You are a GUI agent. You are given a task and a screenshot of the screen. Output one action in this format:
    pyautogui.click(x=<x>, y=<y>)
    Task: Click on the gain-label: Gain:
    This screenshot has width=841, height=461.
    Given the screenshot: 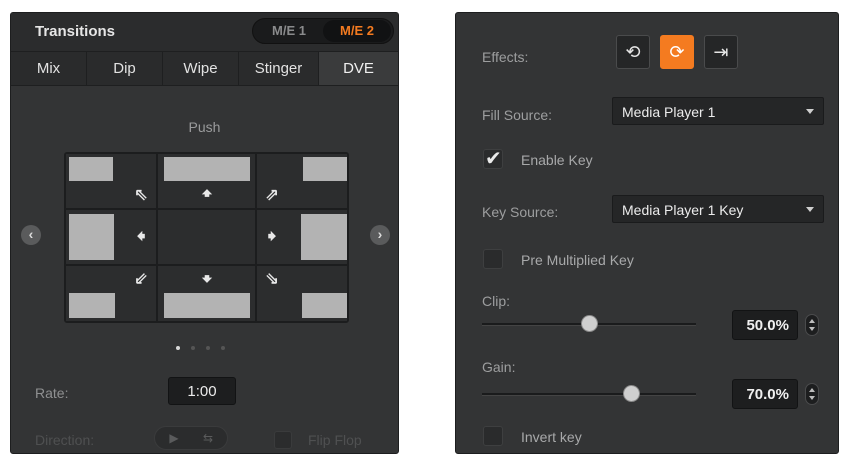 What is the action you would take?
    pyautogui.click(x=499, y=367)
    